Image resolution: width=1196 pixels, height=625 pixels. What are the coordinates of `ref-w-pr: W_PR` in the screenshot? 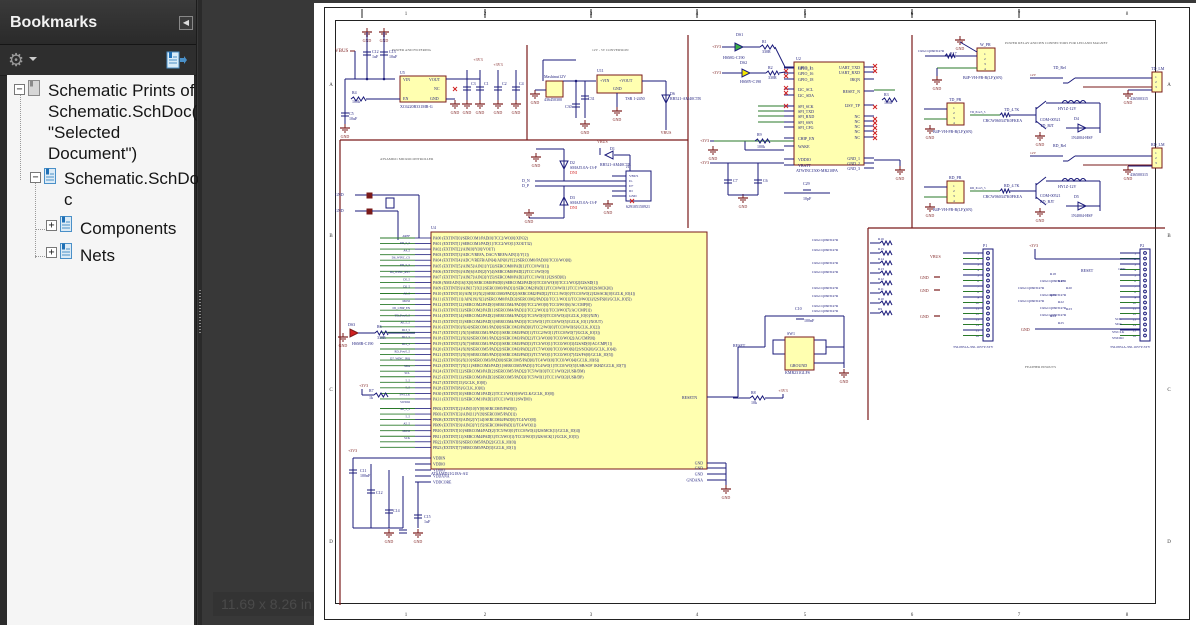 It's located at (985, 44).